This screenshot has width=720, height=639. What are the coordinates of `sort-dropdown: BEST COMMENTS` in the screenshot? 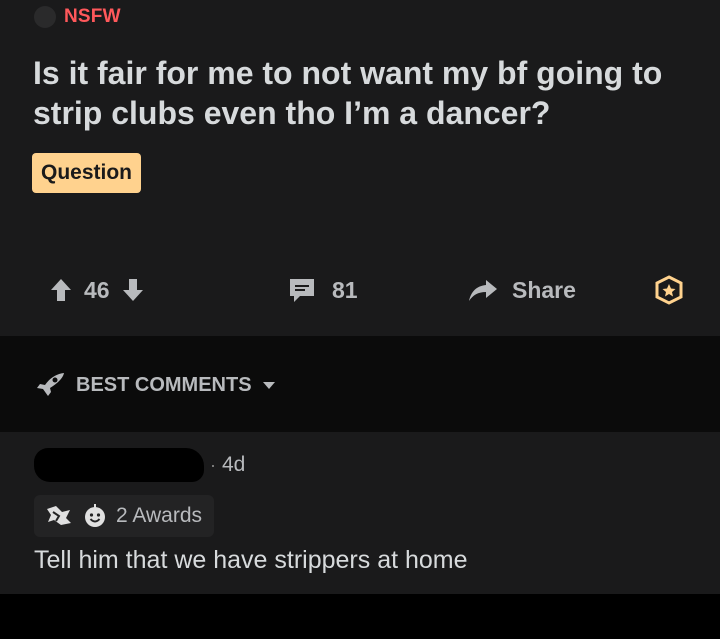 It's located at (156, 385).